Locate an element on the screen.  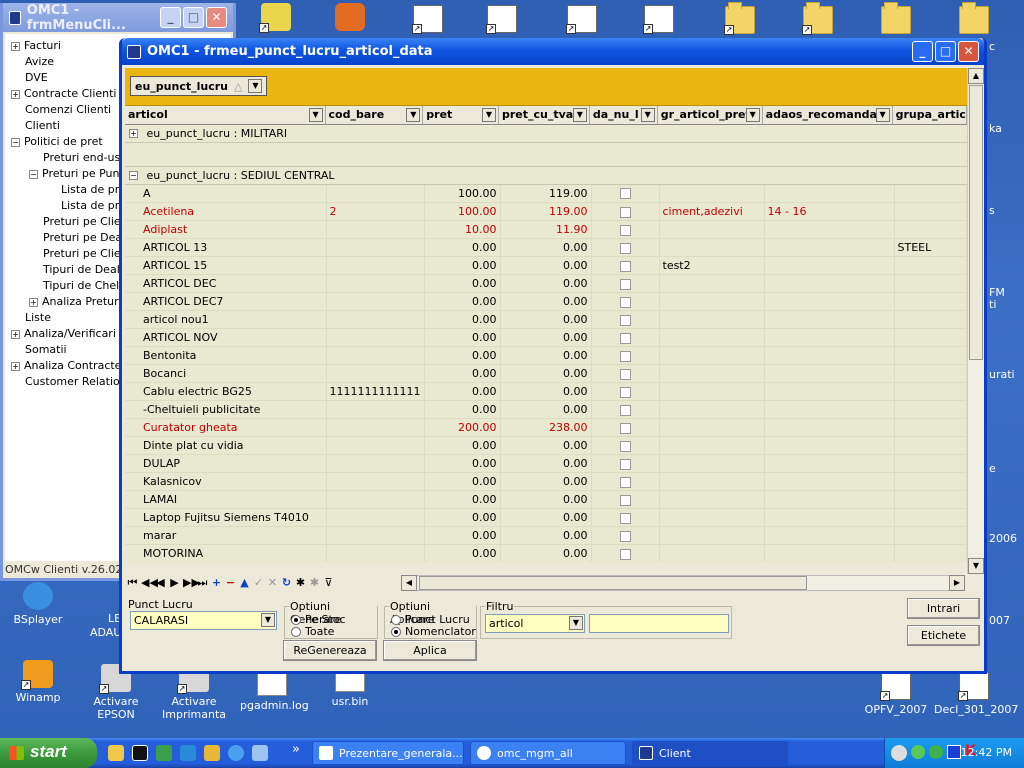
table-row: -Cheltuieli publicitate 0.00 0.00 is located at coordinates (546, 409).